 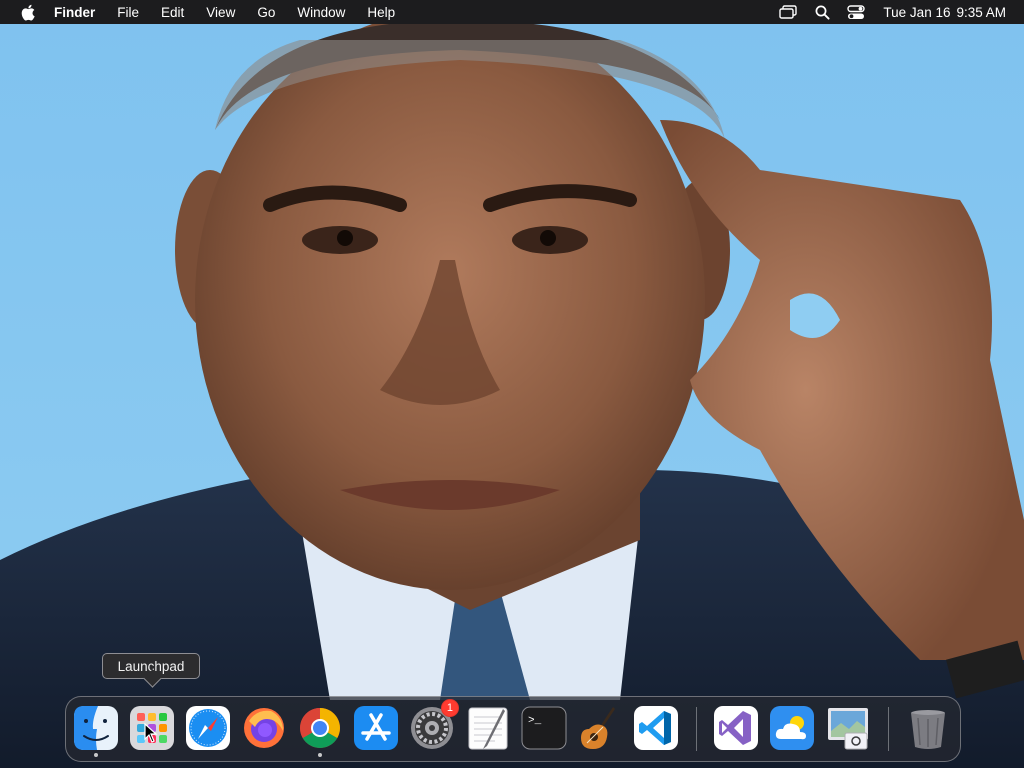 I want to click on visual-studio-icon, so click(x=736, y=728).